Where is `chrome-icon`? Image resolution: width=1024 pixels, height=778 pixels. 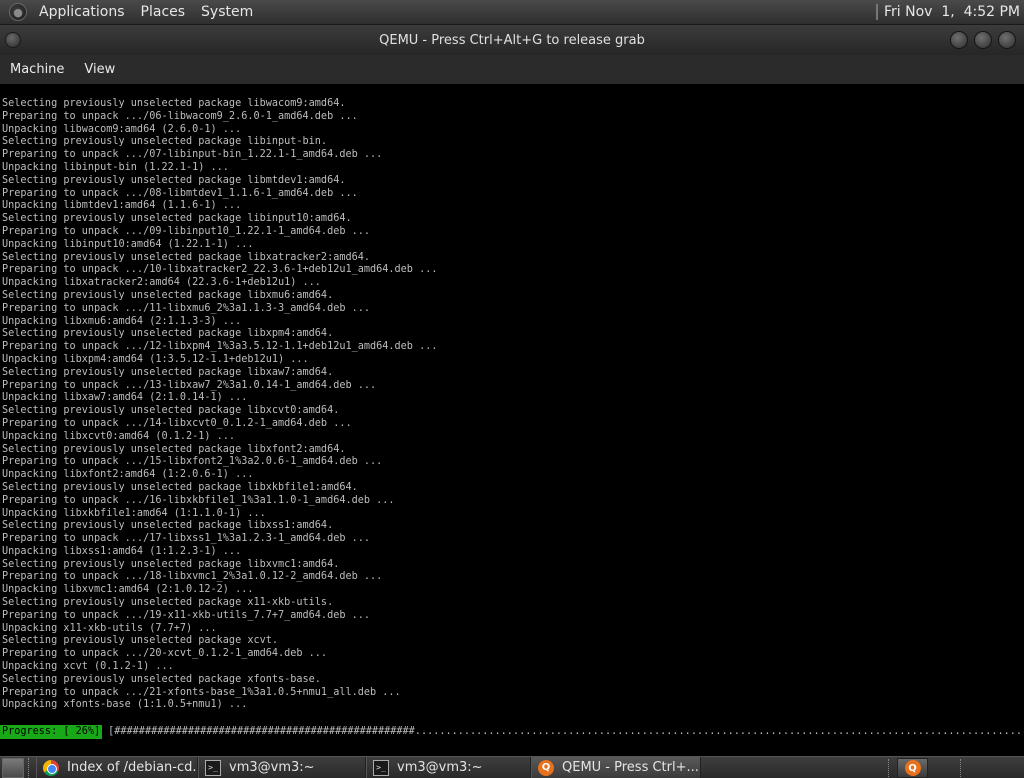
chrome-icon is located at coordinates (51, 767).